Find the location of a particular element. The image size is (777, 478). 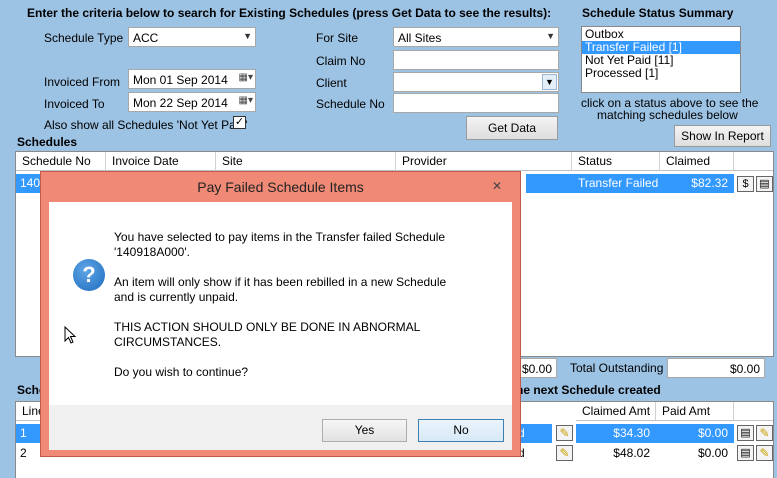

invoiced-from-value: Mon 01 Sep 2014 is located at coordinates (180, 80).